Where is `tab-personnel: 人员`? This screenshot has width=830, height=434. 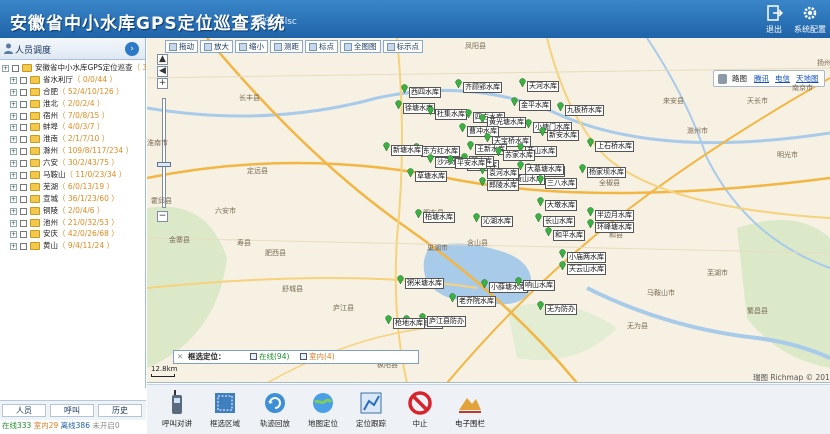 tab-personnel: 人员 is located at coordinates (24, 410).